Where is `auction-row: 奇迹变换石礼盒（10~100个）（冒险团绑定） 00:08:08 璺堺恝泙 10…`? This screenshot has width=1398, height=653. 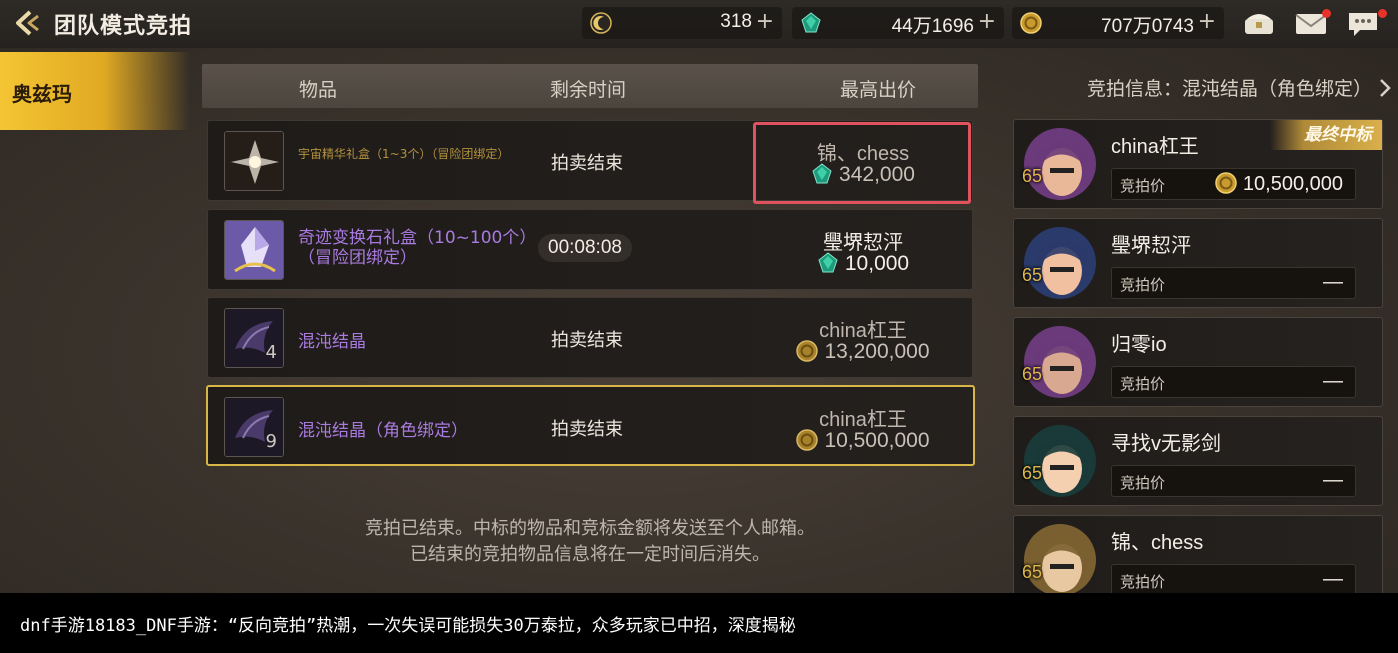
auction-row: 奇迹变换石礼盒（10~100个）（冒险团绑定） 00:08:08 璺堺恝泙 10… is located at coordinates (590, 249).